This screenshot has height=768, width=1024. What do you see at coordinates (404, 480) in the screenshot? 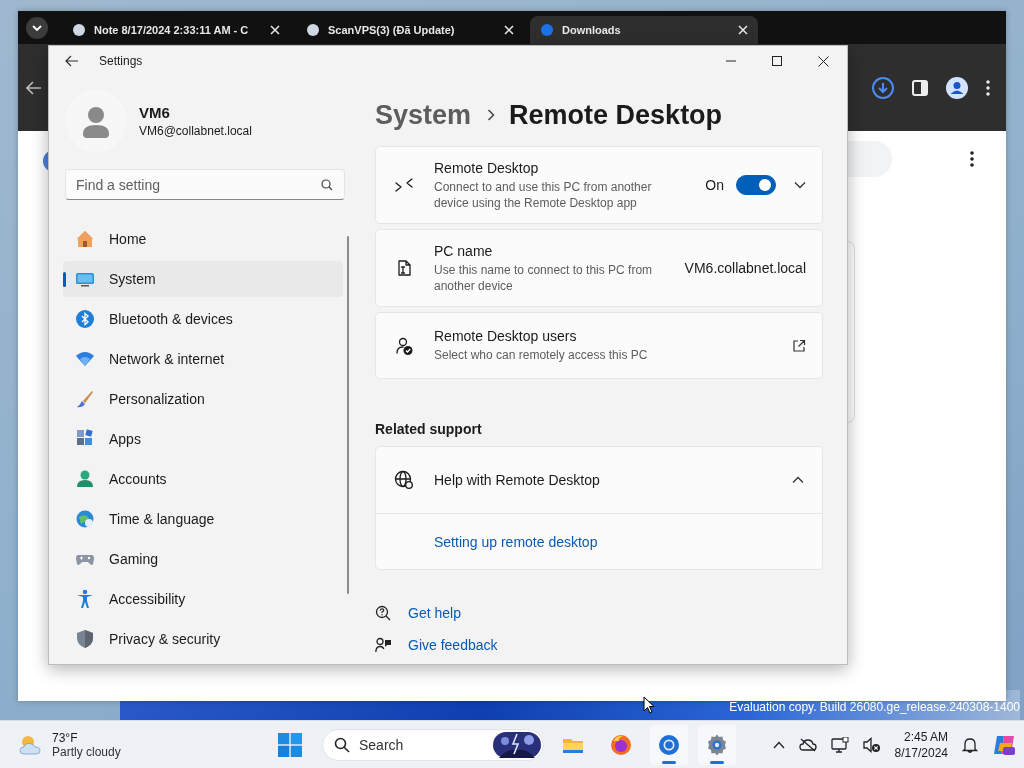
I see `globe-icon` at bounding box center [404, 480].